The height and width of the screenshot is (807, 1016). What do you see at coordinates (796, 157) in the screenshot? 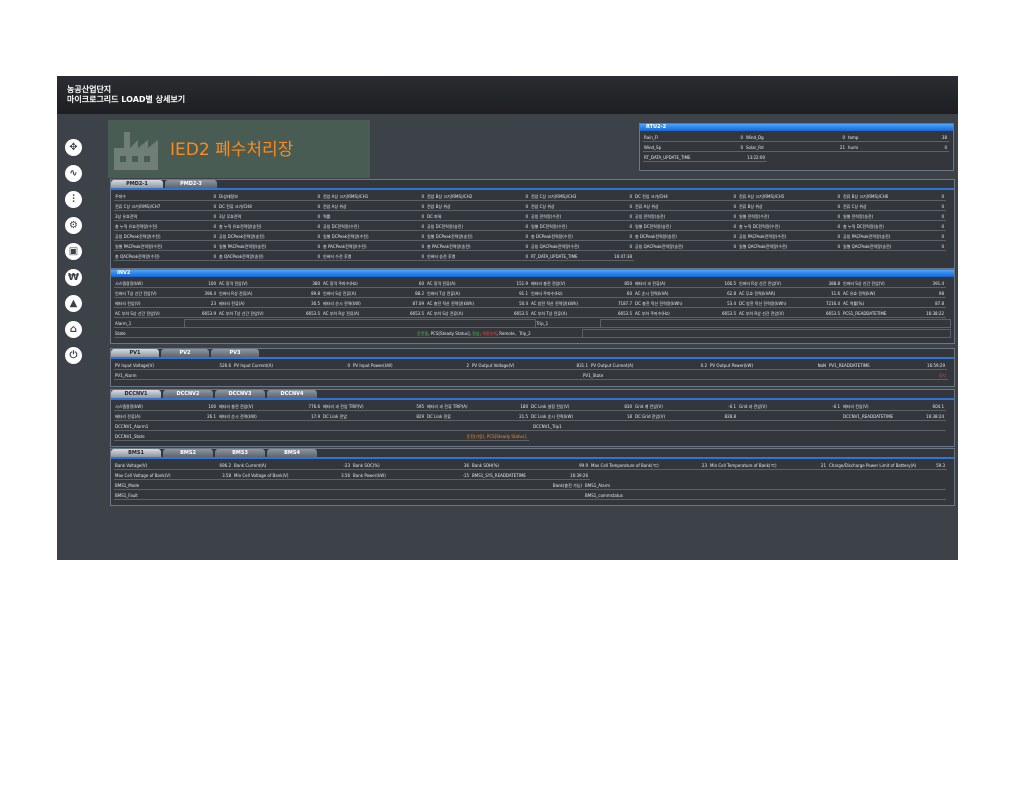
I see `grid-row: RT_DATA_UPDATE_TIME 13:22:00` at bounding box center [796, 157].